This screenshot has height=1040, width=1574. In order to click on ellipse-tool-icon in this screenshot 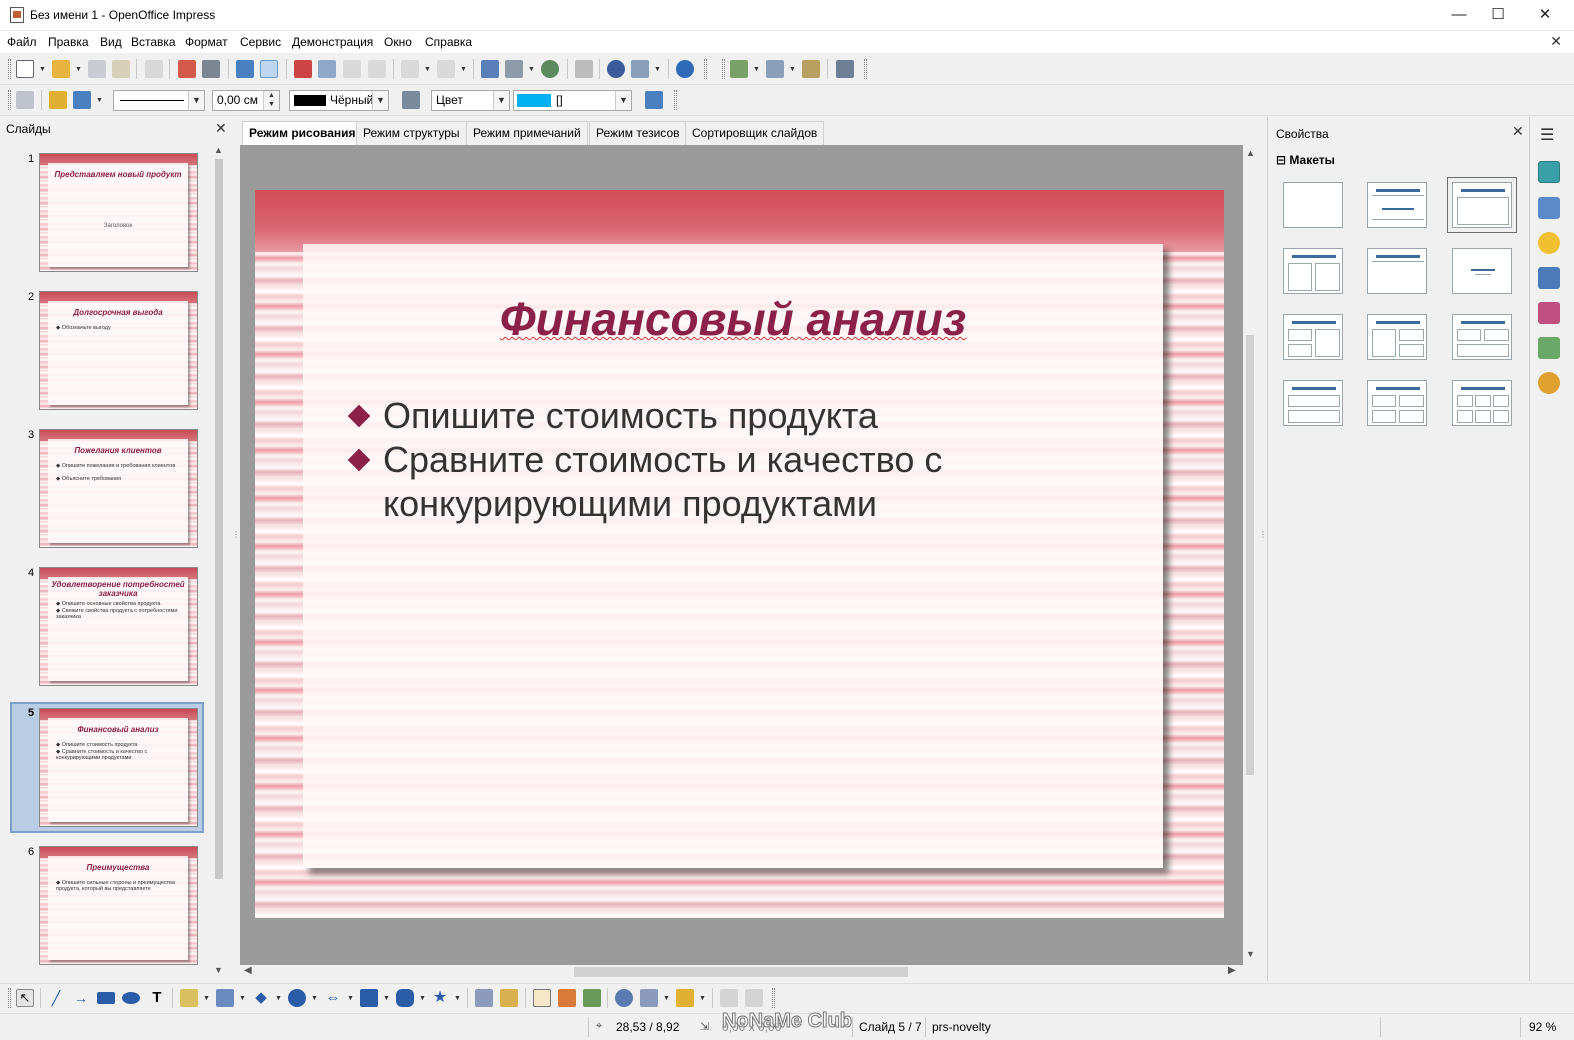, I will do `click(131, 998)`.